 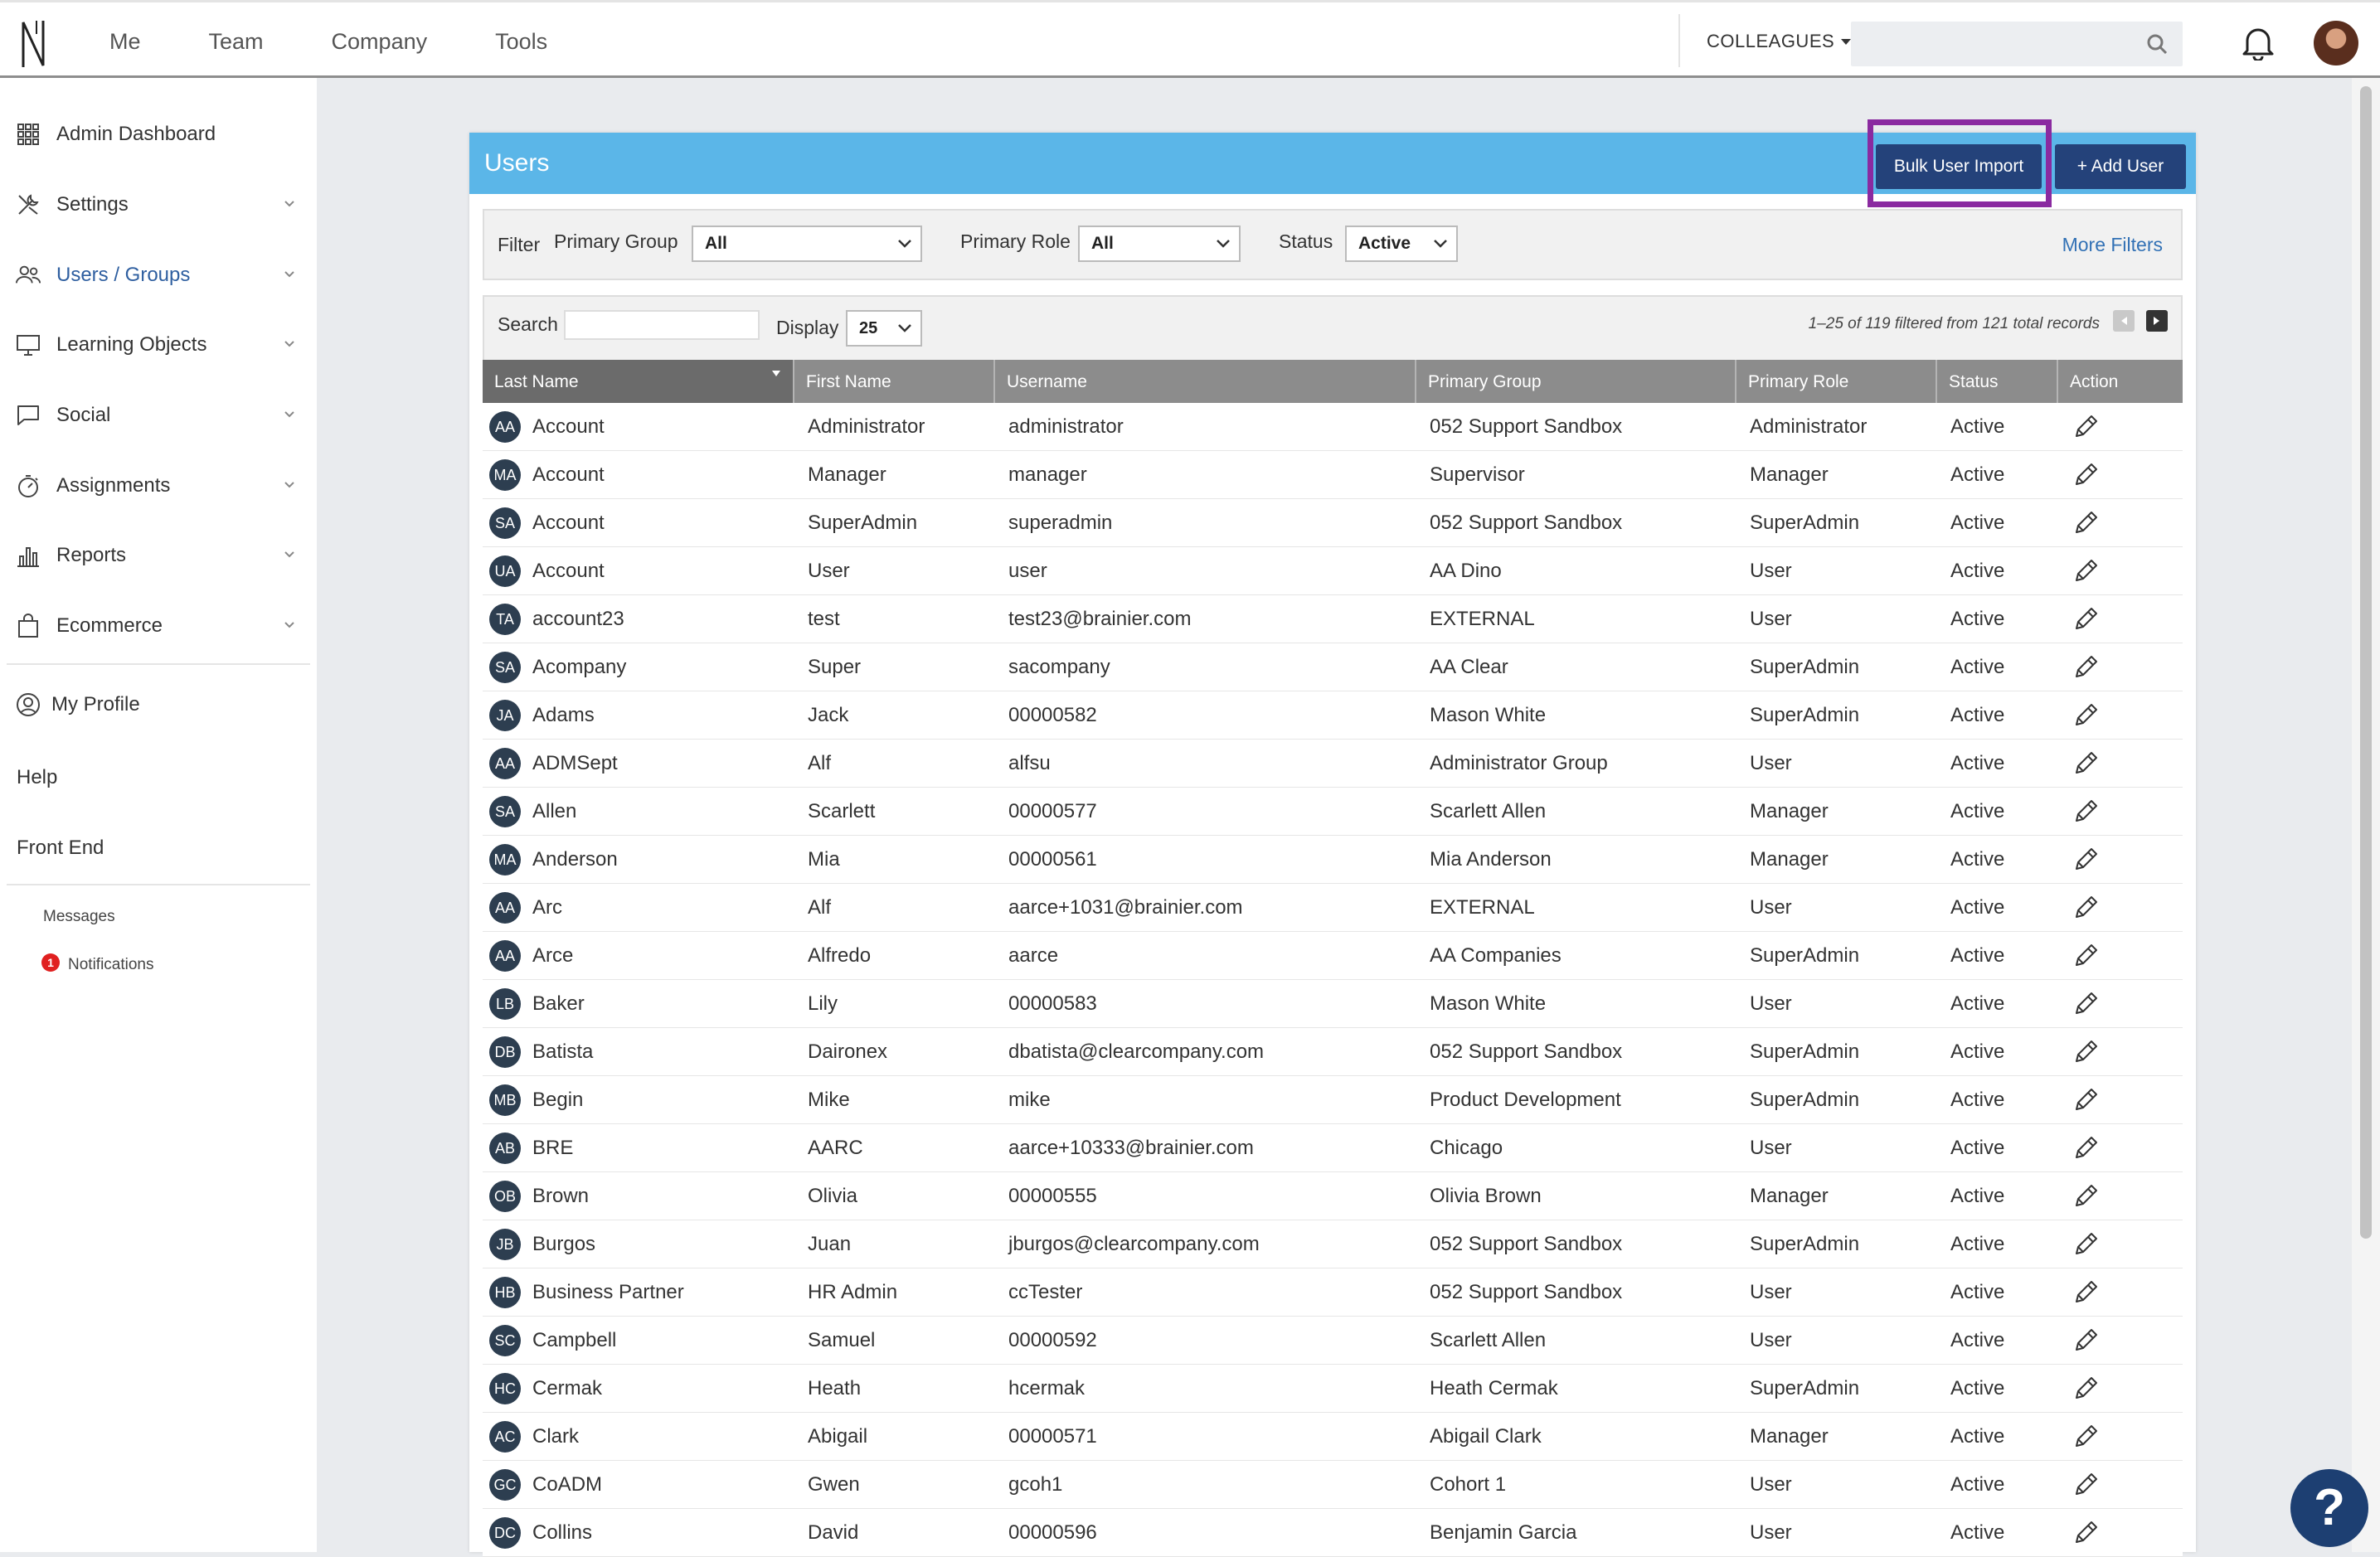 I want to click on sidebar-item-settings: Settings, so click(x=158, y=204).